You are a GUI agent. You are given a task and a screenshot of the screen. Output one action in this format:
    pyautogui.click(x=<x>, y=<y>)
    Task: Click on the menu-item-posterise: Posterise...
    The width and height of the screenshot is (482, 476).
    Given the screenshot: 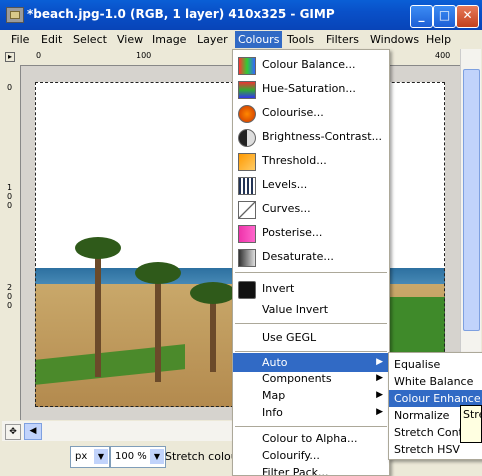 What is the action you would take?
    pyautogui.click(x=311, y=233)
    